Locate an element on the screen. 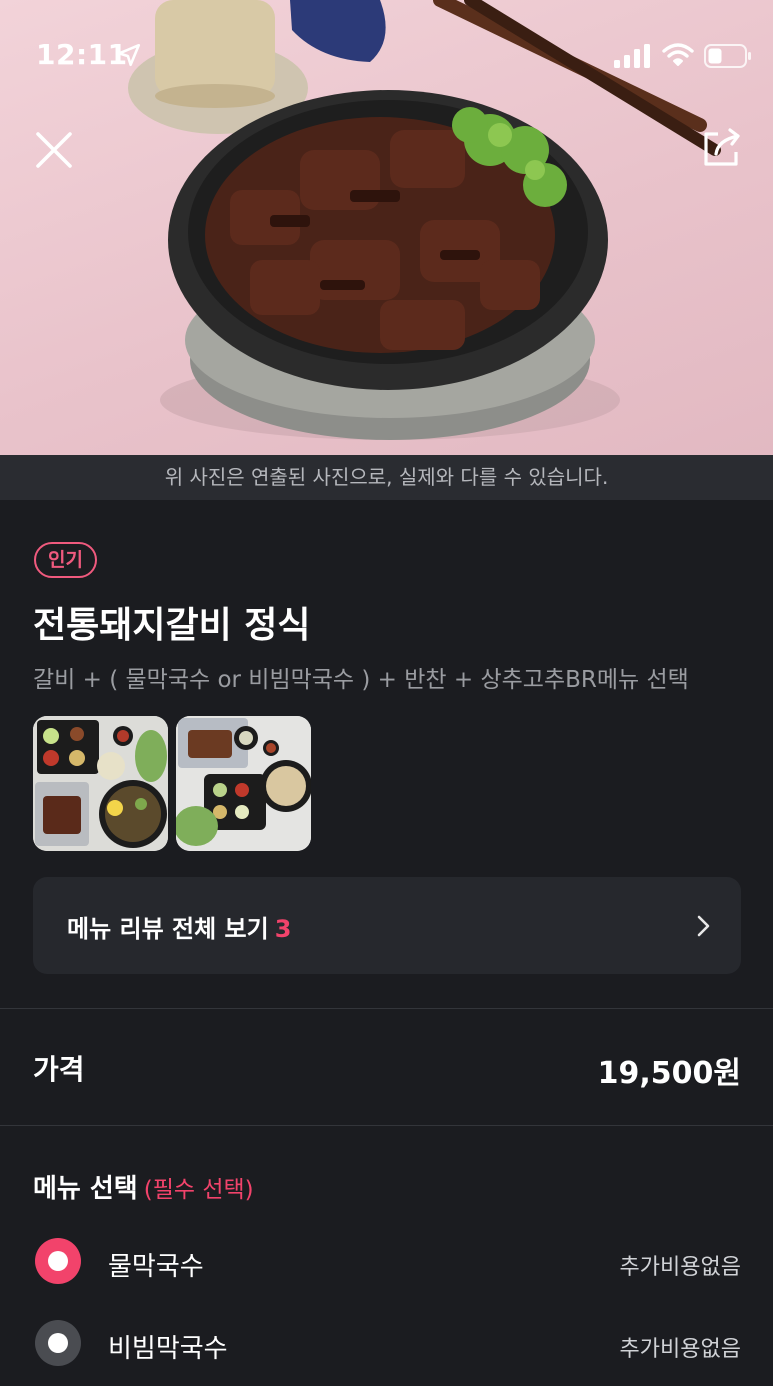 The image size is (773, 1386). wifi-icon is located at coordinates (678, 54).